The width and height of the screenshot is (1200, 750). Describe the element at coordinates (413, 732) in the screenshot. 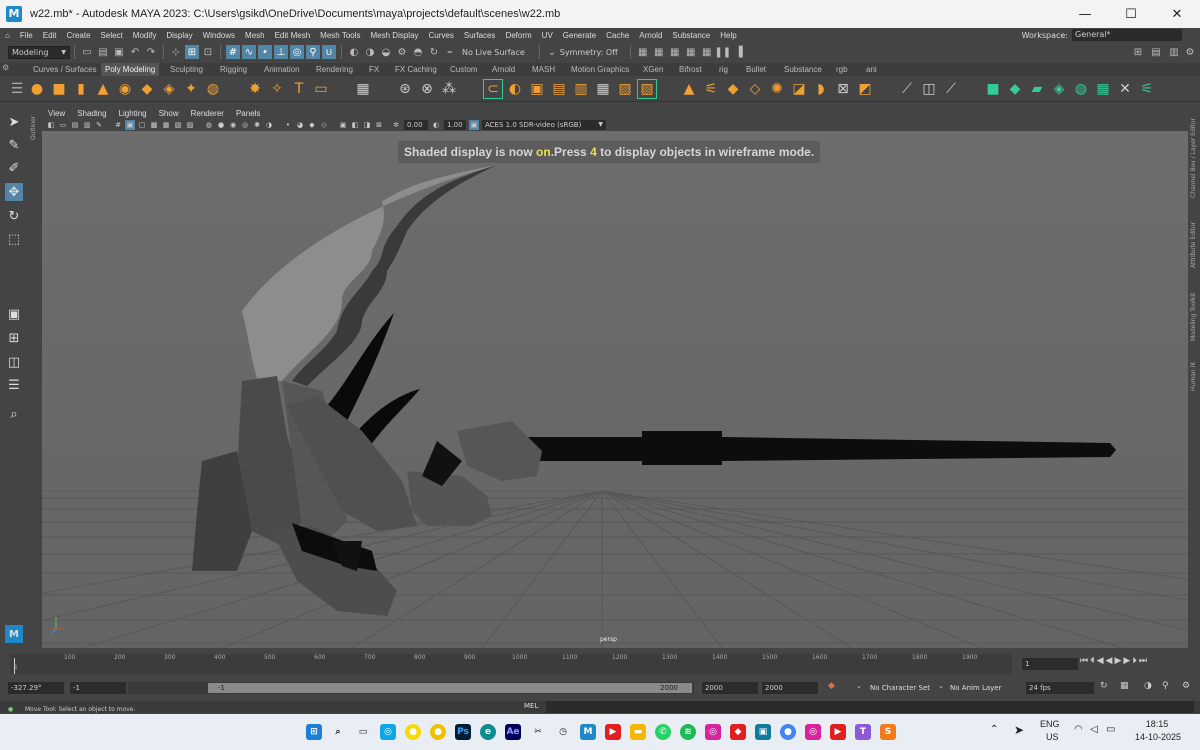

I see `weather-icon: ●` at that location.